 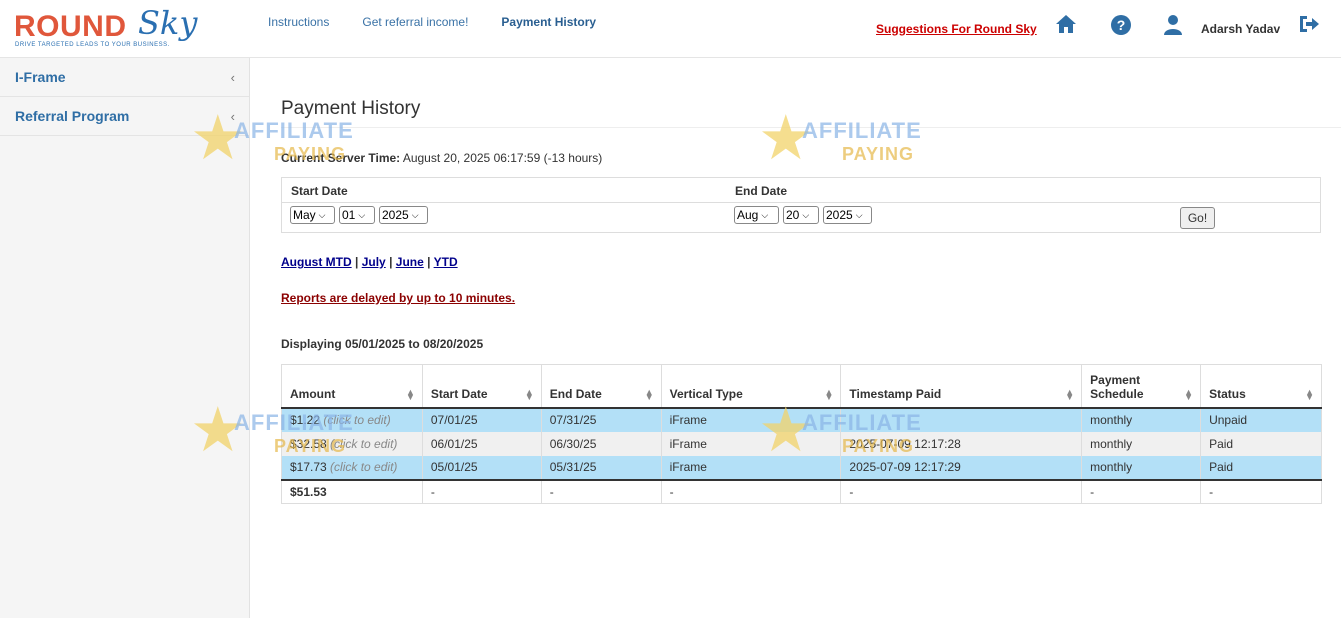 I want to click on end-day-select: 20 ⌵, so click(x=801, y=215).